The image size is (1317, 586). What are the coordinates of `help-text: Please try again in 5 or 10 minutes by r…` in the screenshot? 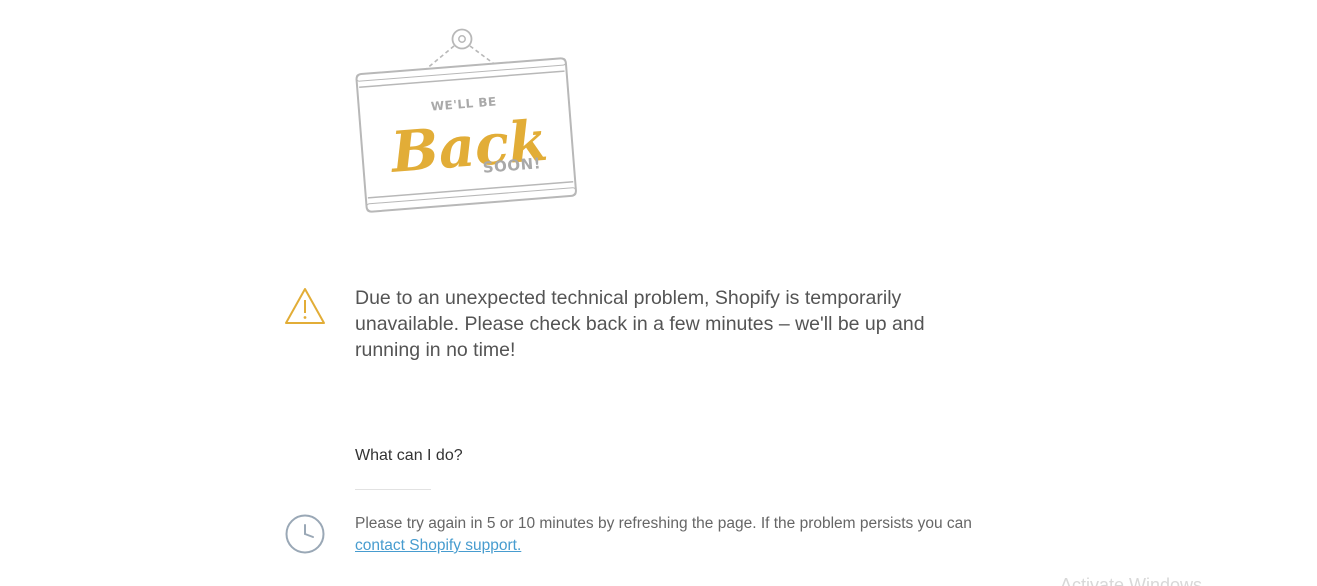 It's located at (663, 523).